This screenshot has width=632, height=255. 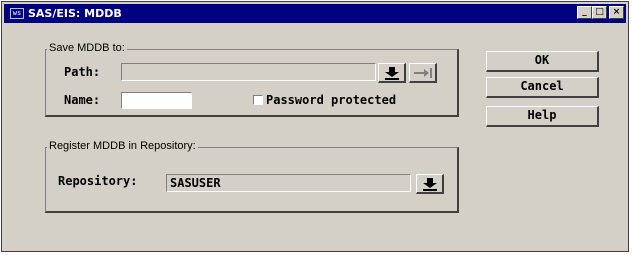 What do you see at coordinates (542, 116) in the screenshot?
I see `help-button: Help` at bounding box center [542, 116].